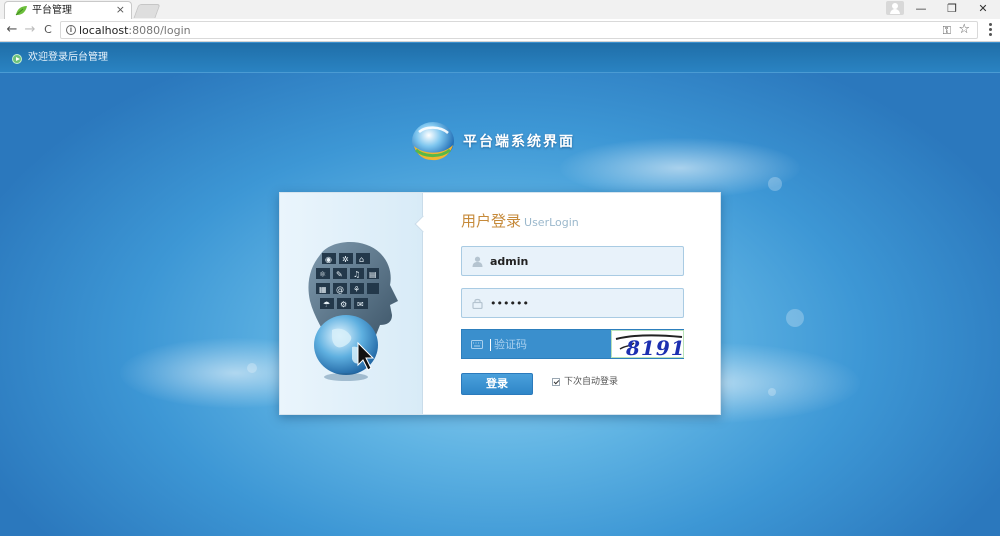  What do you see at coordinates (52, 10) in the screenshot?
I see `tab-title: 平台管理` at bounding box center [52, 10].